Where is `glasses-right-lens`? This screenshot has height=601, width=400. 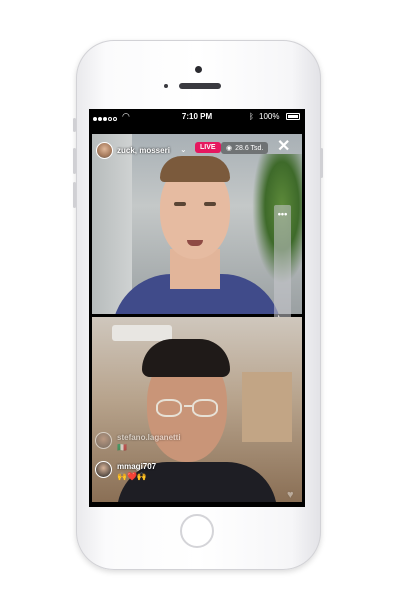
glasses-right-lens is located at coordinates (205, 408).